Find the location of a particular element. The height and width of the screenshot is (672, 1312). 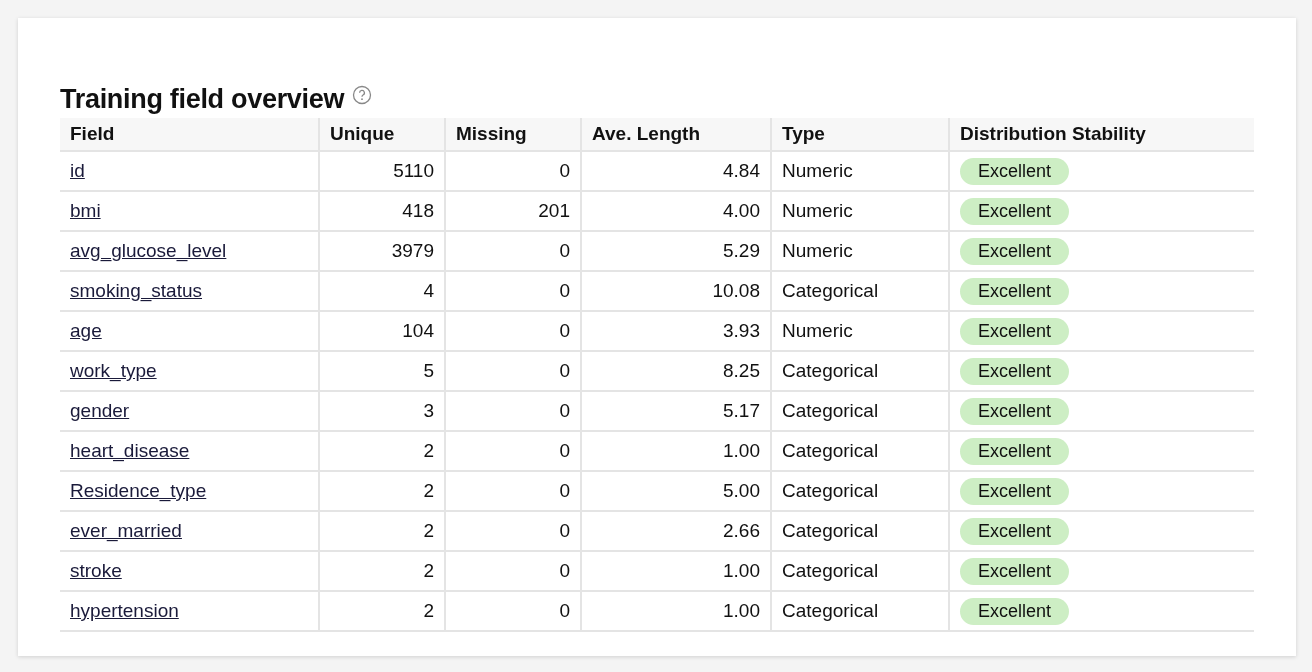

table-cell: 4.84 is located at coordinates (676, 171).